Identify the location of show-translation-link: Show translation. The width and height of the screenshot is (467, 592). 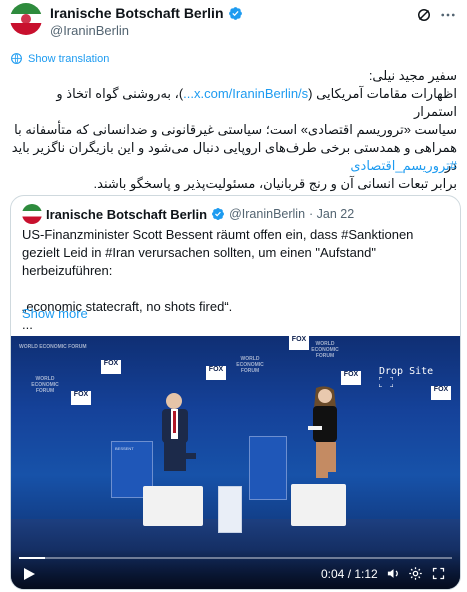
(59, 58).